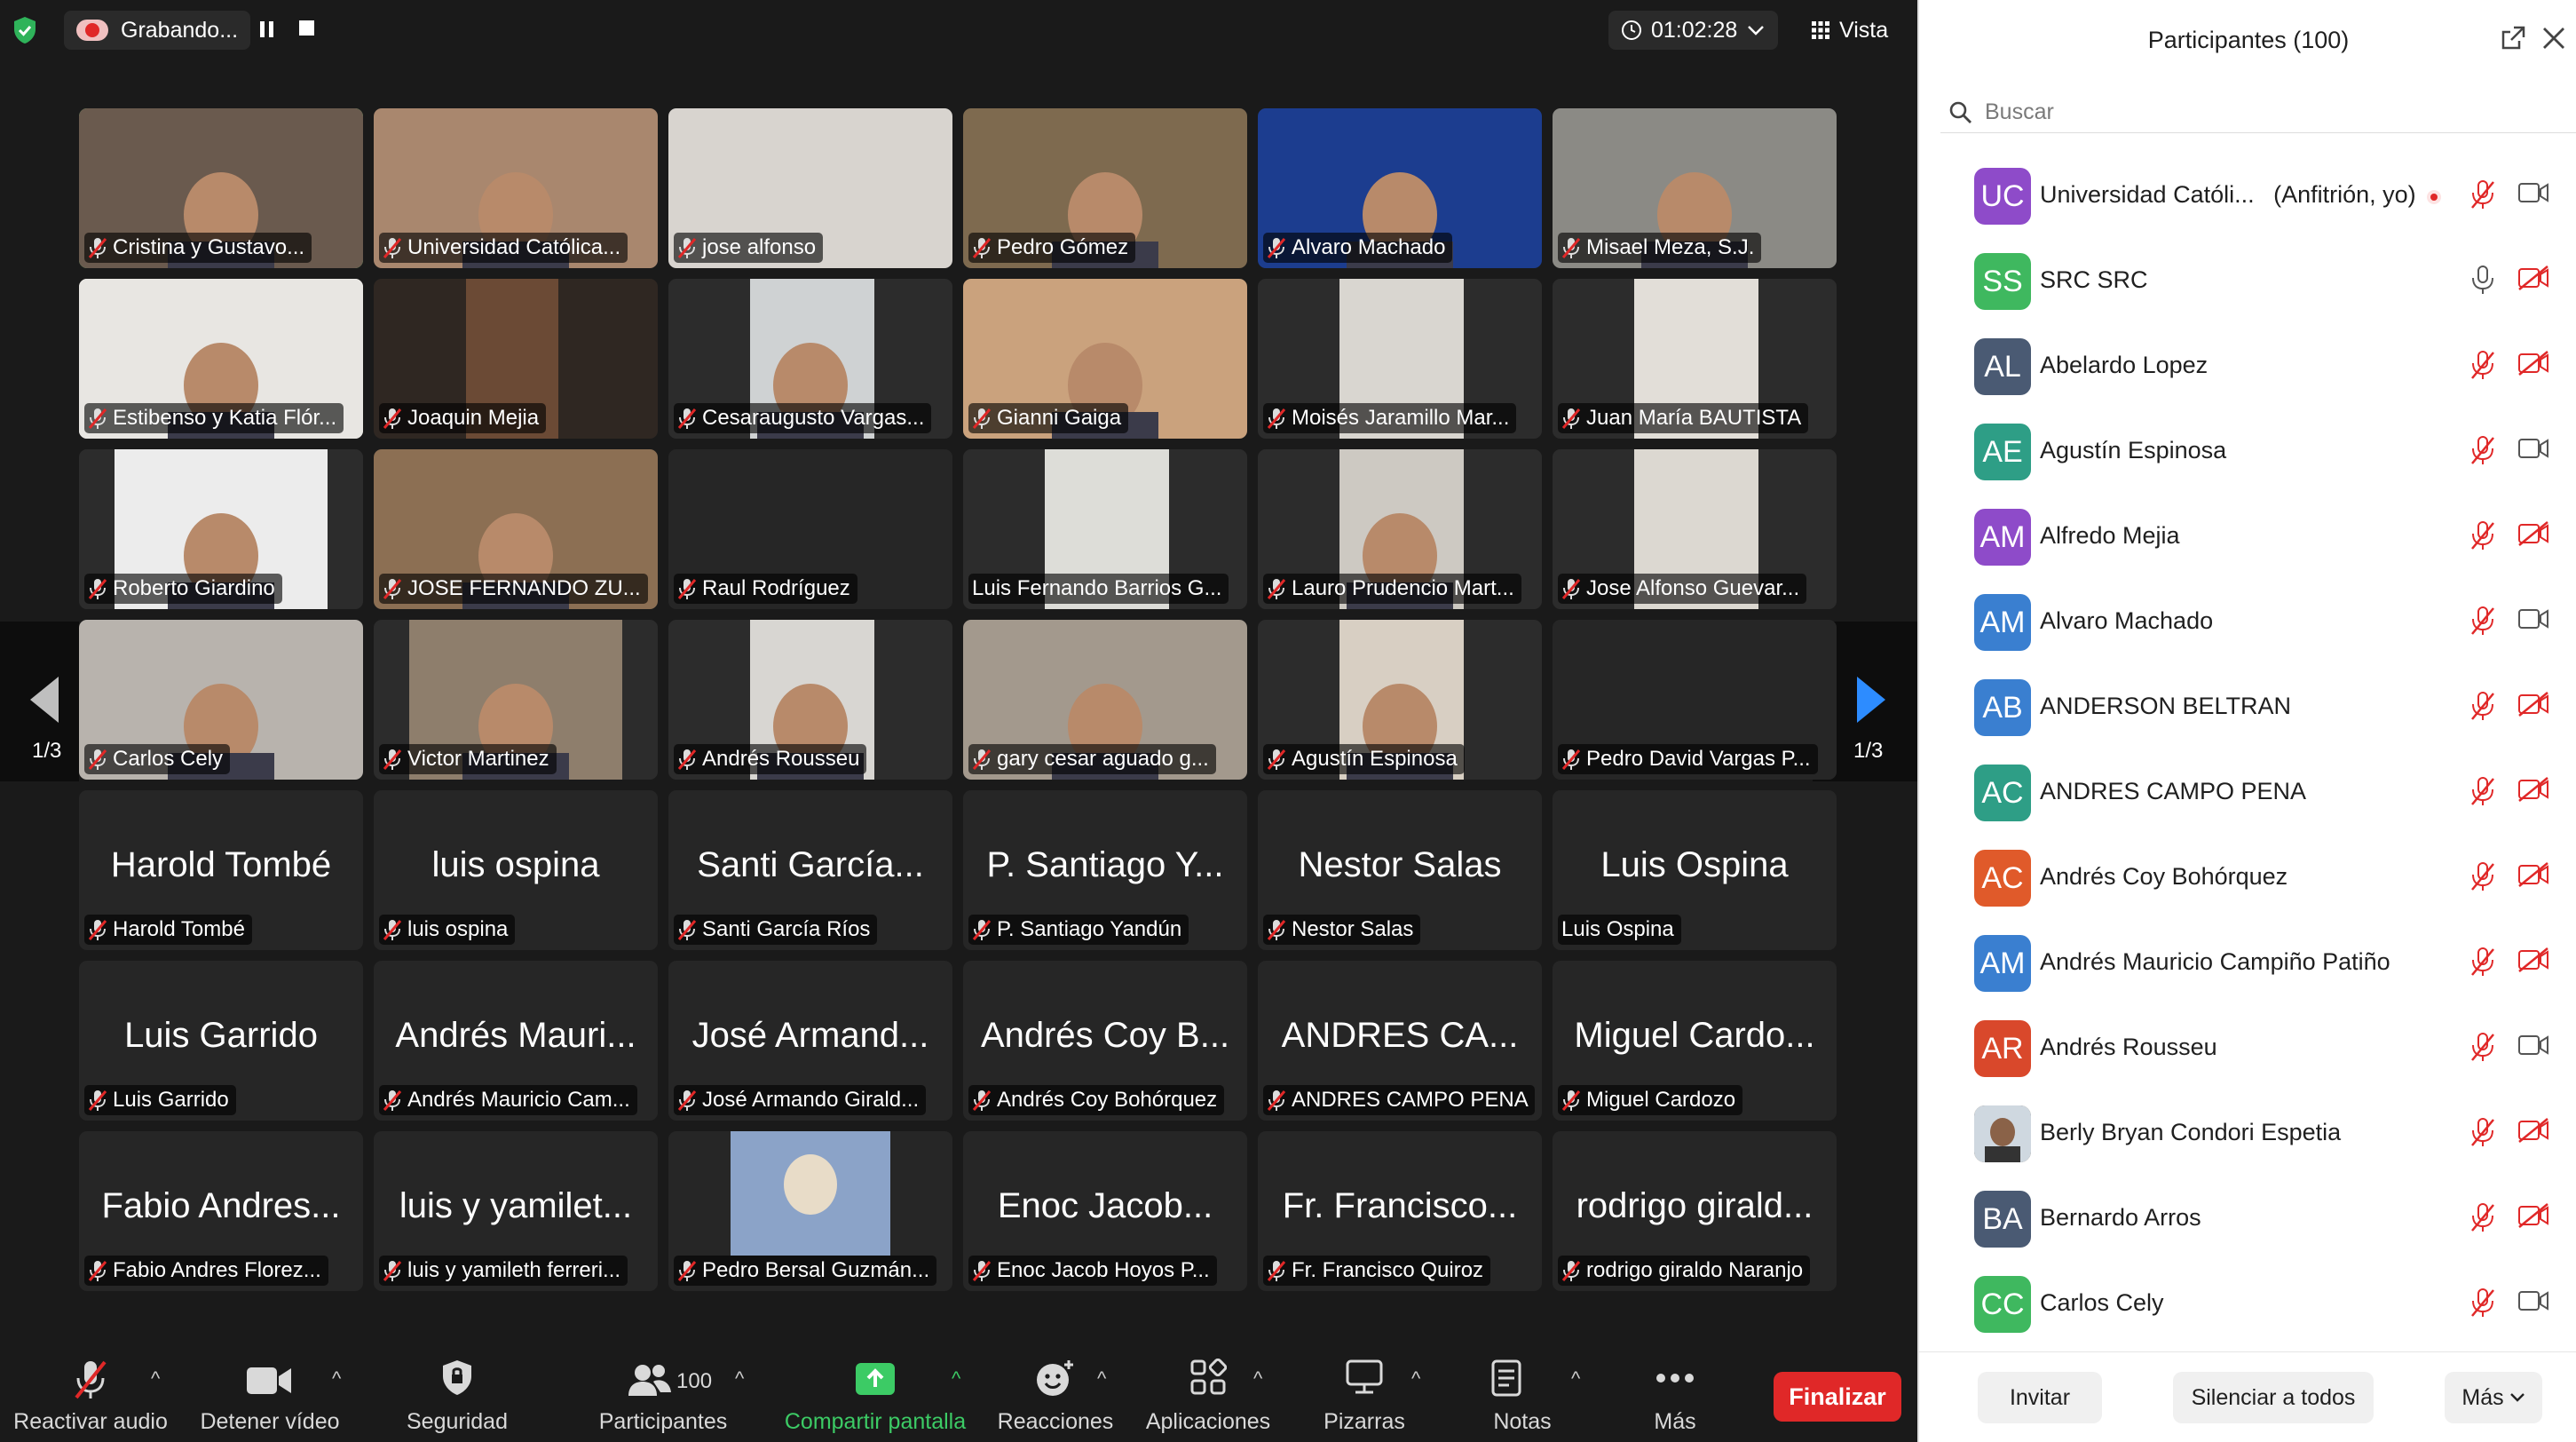 Image resolution: width=2576 pixels, height=1442 pixels. What do you see at coordinates (307, 28) in the screenshot?
I see `stop-recording-icon` at bounding box center [307, 28].